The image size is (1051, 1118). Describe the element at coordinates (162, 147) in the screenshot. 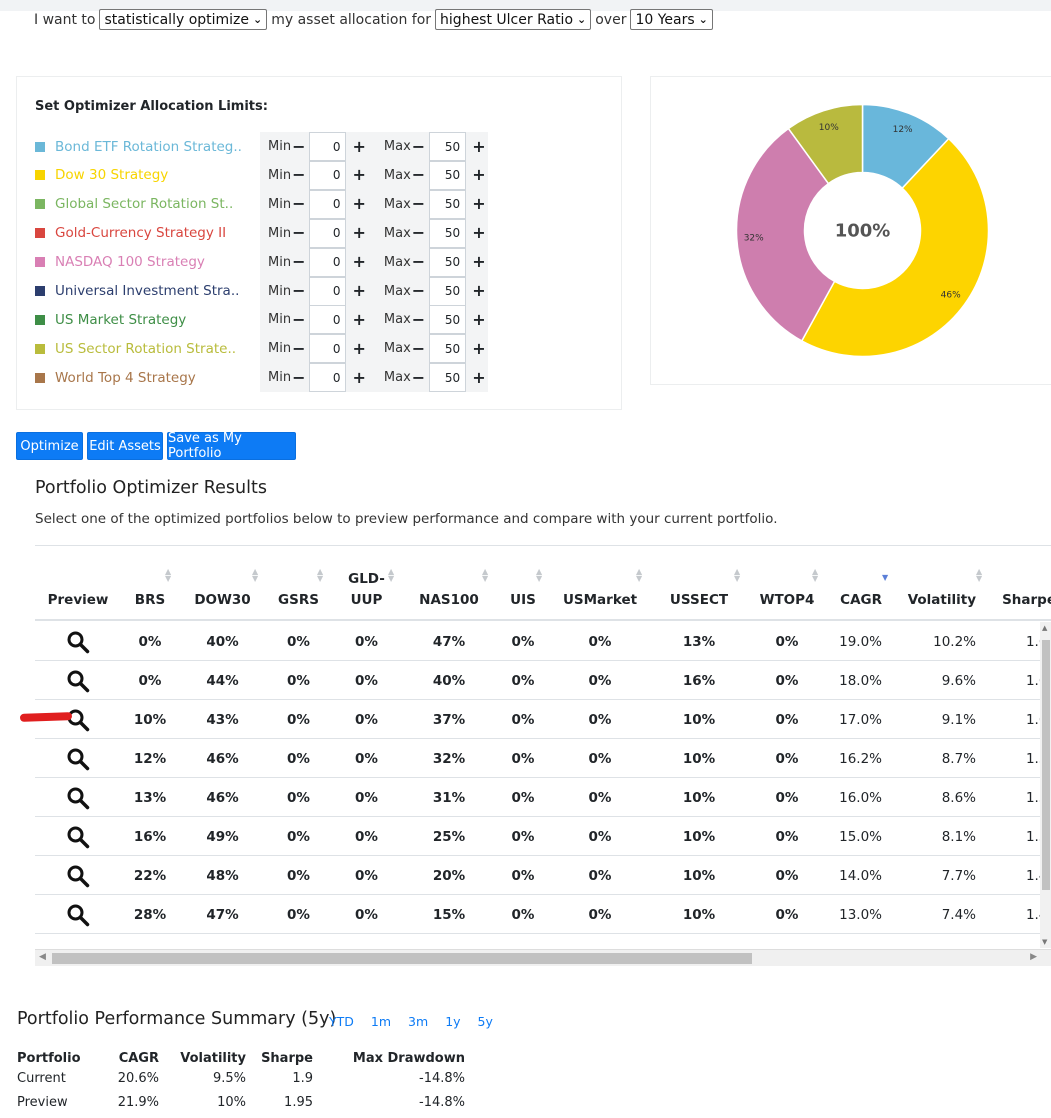

I see `asset-name: Bond ETF Rotation Strateg..` at that location.